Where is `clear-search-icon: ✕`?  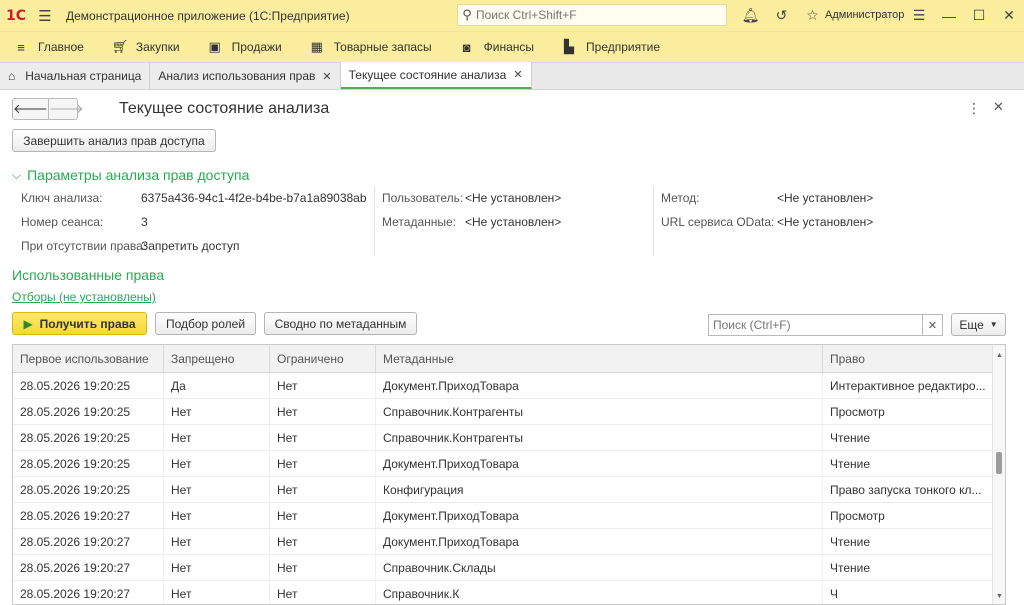 clear-search-icon: ✕ is located at coordinates (933, 325).